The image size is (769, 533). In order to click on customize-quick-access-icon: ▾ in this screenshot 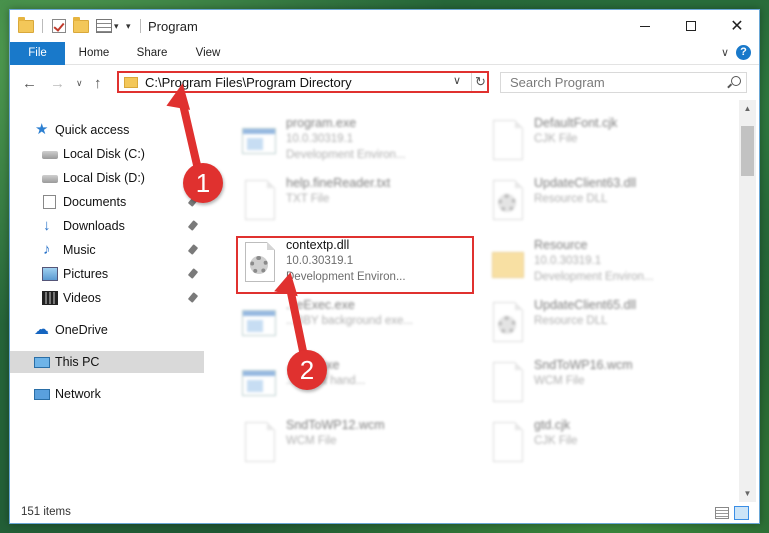, I will do `click(128, 26)`.